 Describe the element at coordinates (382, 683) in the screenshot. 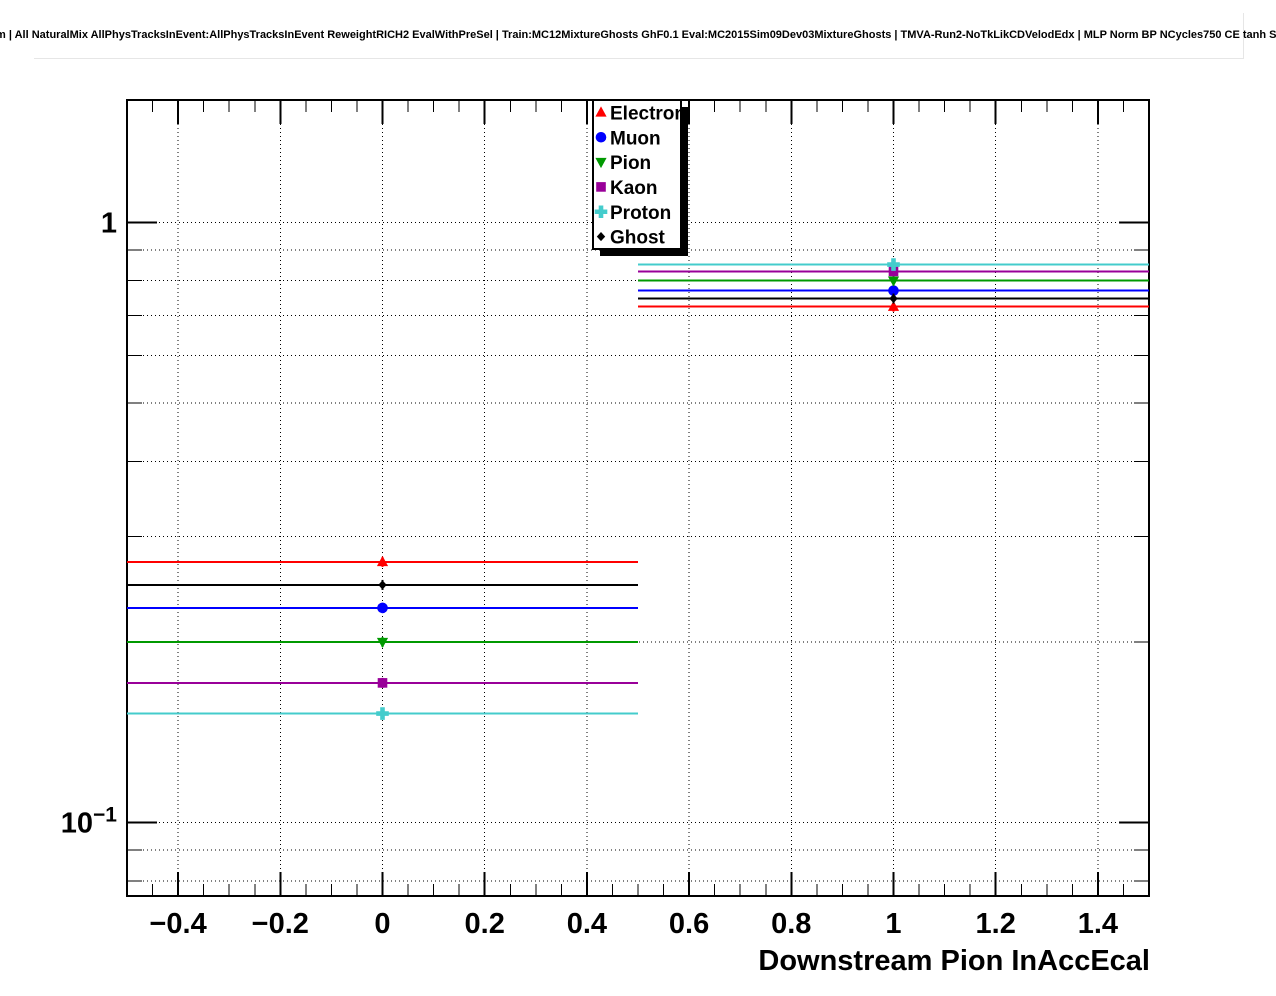

I see `data-marker-square-icon` at that location.